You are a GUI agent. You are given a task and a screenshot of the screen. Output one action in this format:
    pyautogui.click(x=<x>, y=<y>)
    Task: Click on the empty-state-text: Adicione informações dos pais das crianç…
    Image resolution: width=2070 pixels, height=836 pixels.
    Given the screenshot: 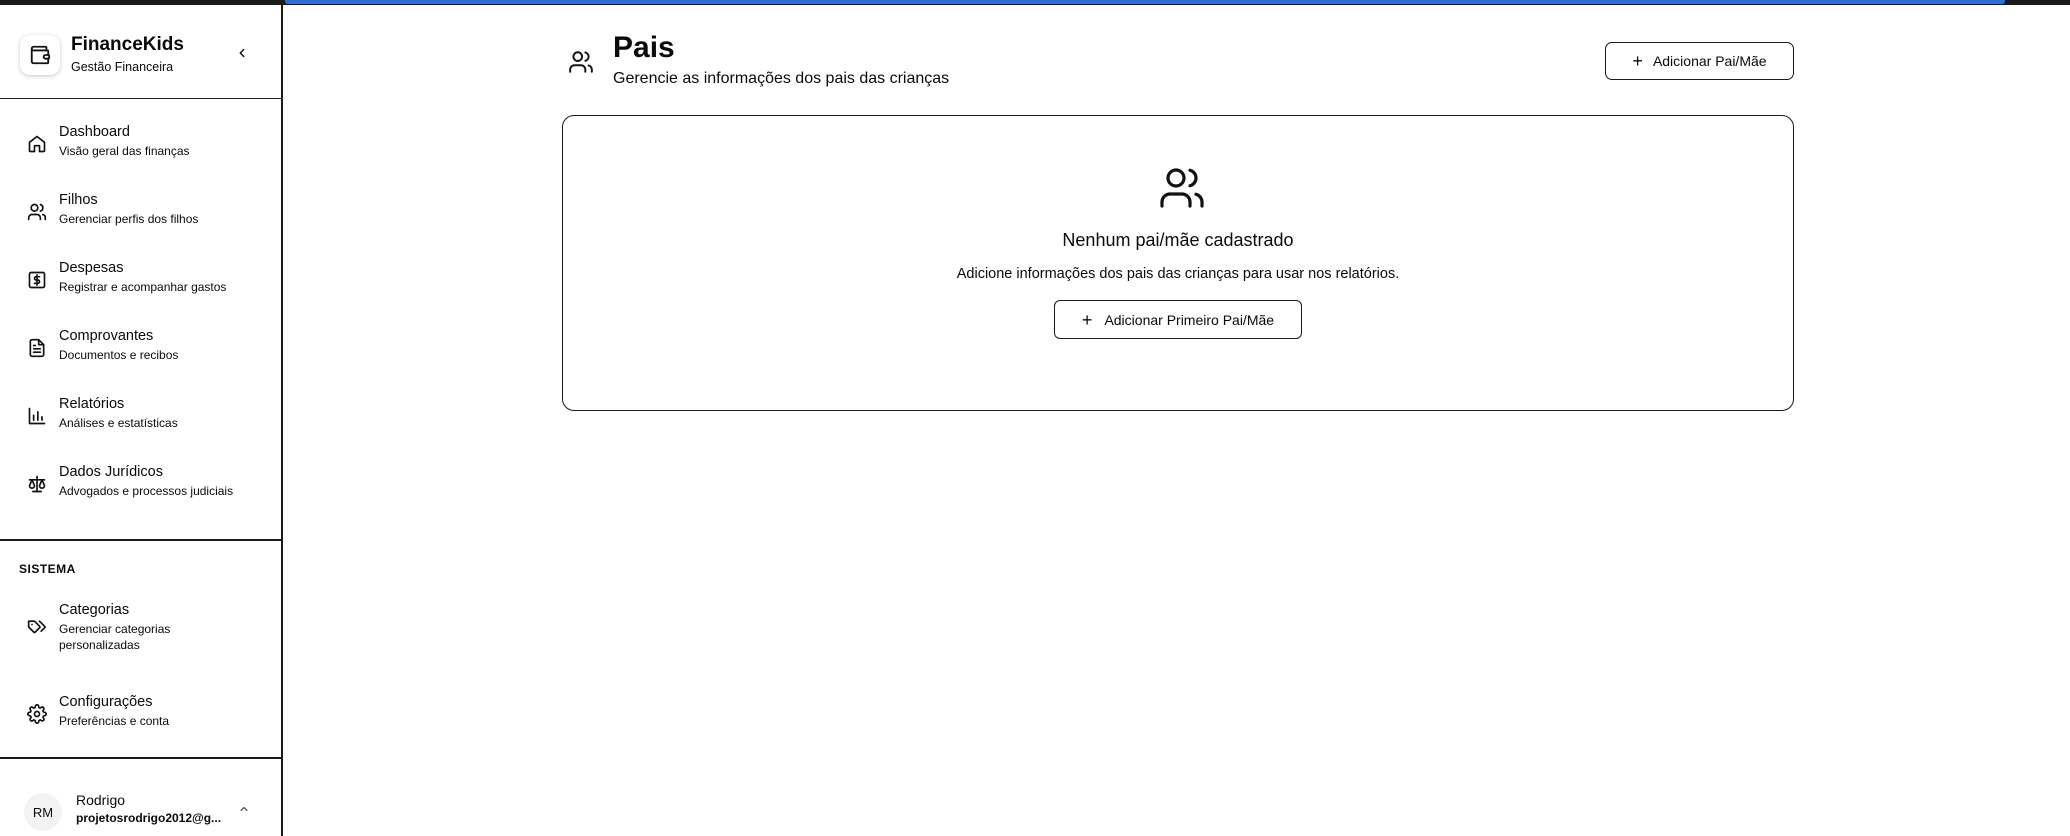 What is the action you would take?
    pyautogui.click(x=1178, y=274)
    